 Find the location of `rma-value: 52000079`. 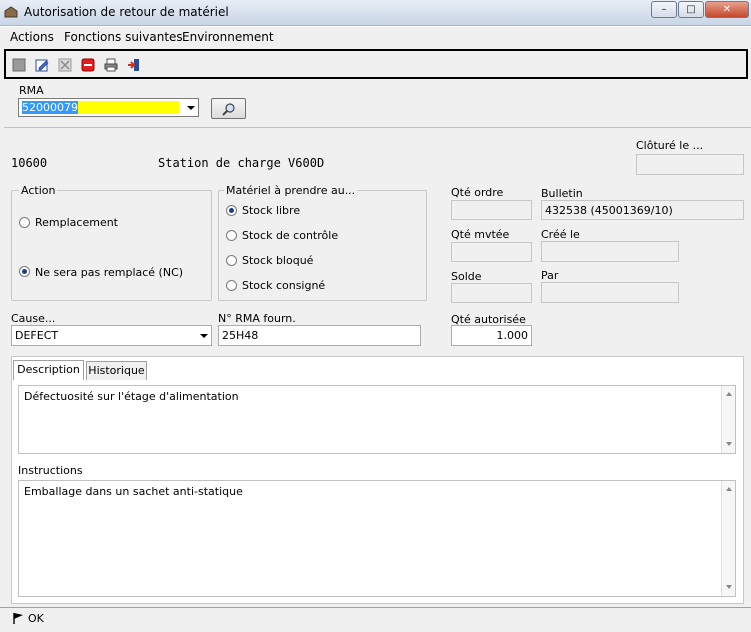

rma-value: 52000079 is located at coordinates (100, 107).